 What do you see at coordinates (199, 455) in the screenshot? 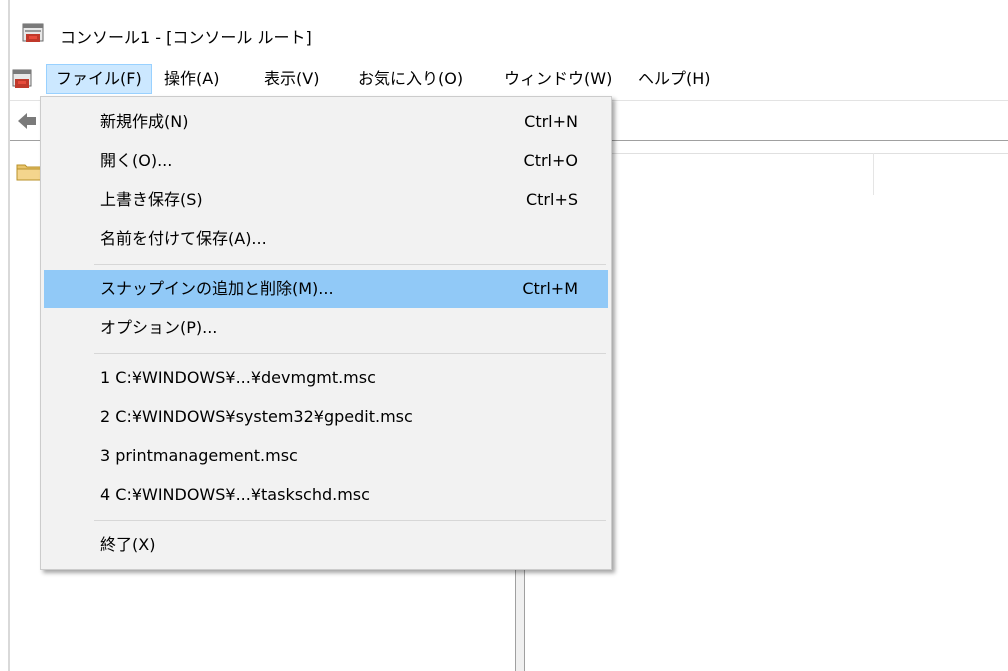
I see `menu-item-label: 3 printmanagement.msc` at bounding box center [199, 455].